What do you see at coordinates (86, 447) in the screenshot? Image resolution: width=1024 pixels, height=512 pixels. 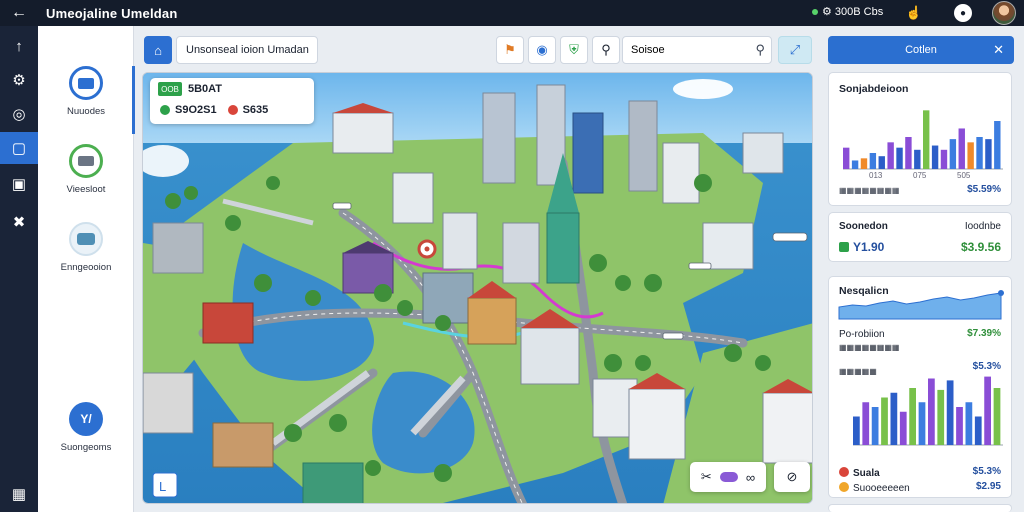 I see `nav-label: Suongeoms` at bounding box center [86, 447].